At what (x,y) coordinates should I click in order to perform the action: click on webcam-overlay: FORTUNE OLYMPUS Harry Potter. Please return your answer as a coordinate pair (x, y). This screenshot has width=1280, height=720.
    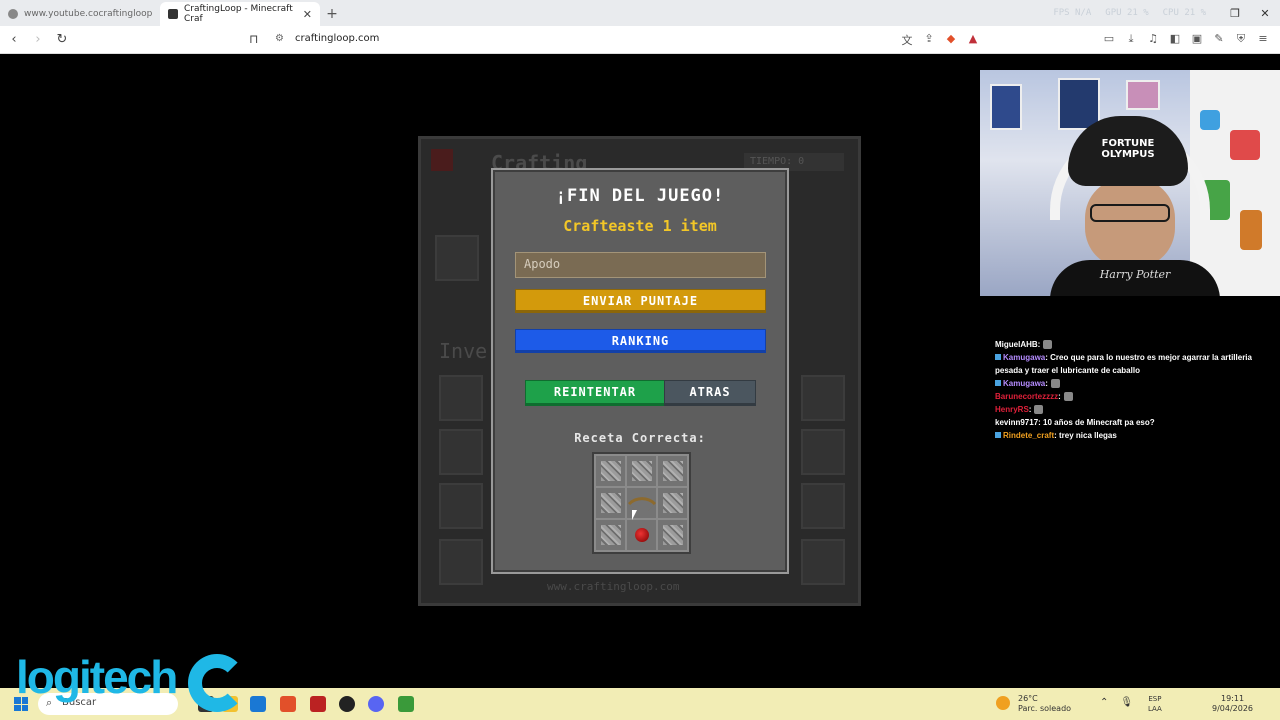
    Looking at the image, I should click on (1130, 183).